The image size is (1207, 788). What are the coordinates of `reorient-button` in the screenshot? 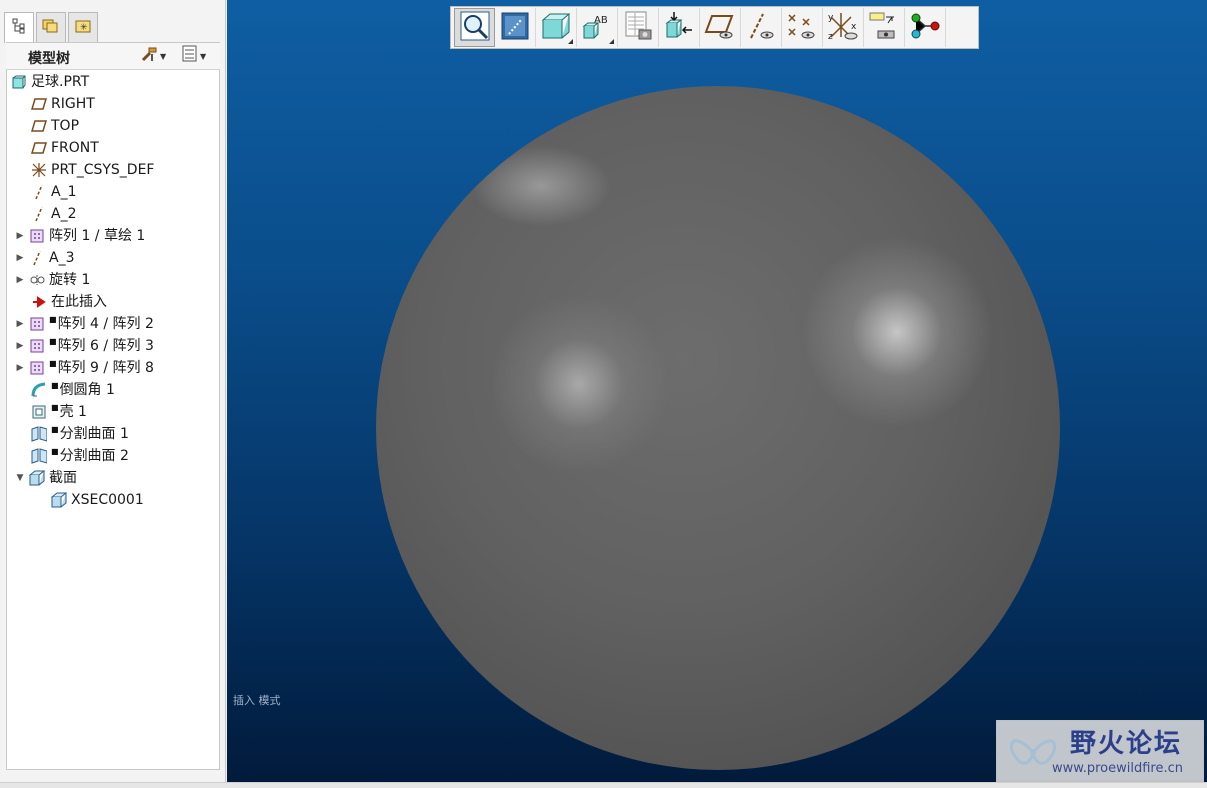 It's located at (679, 27).